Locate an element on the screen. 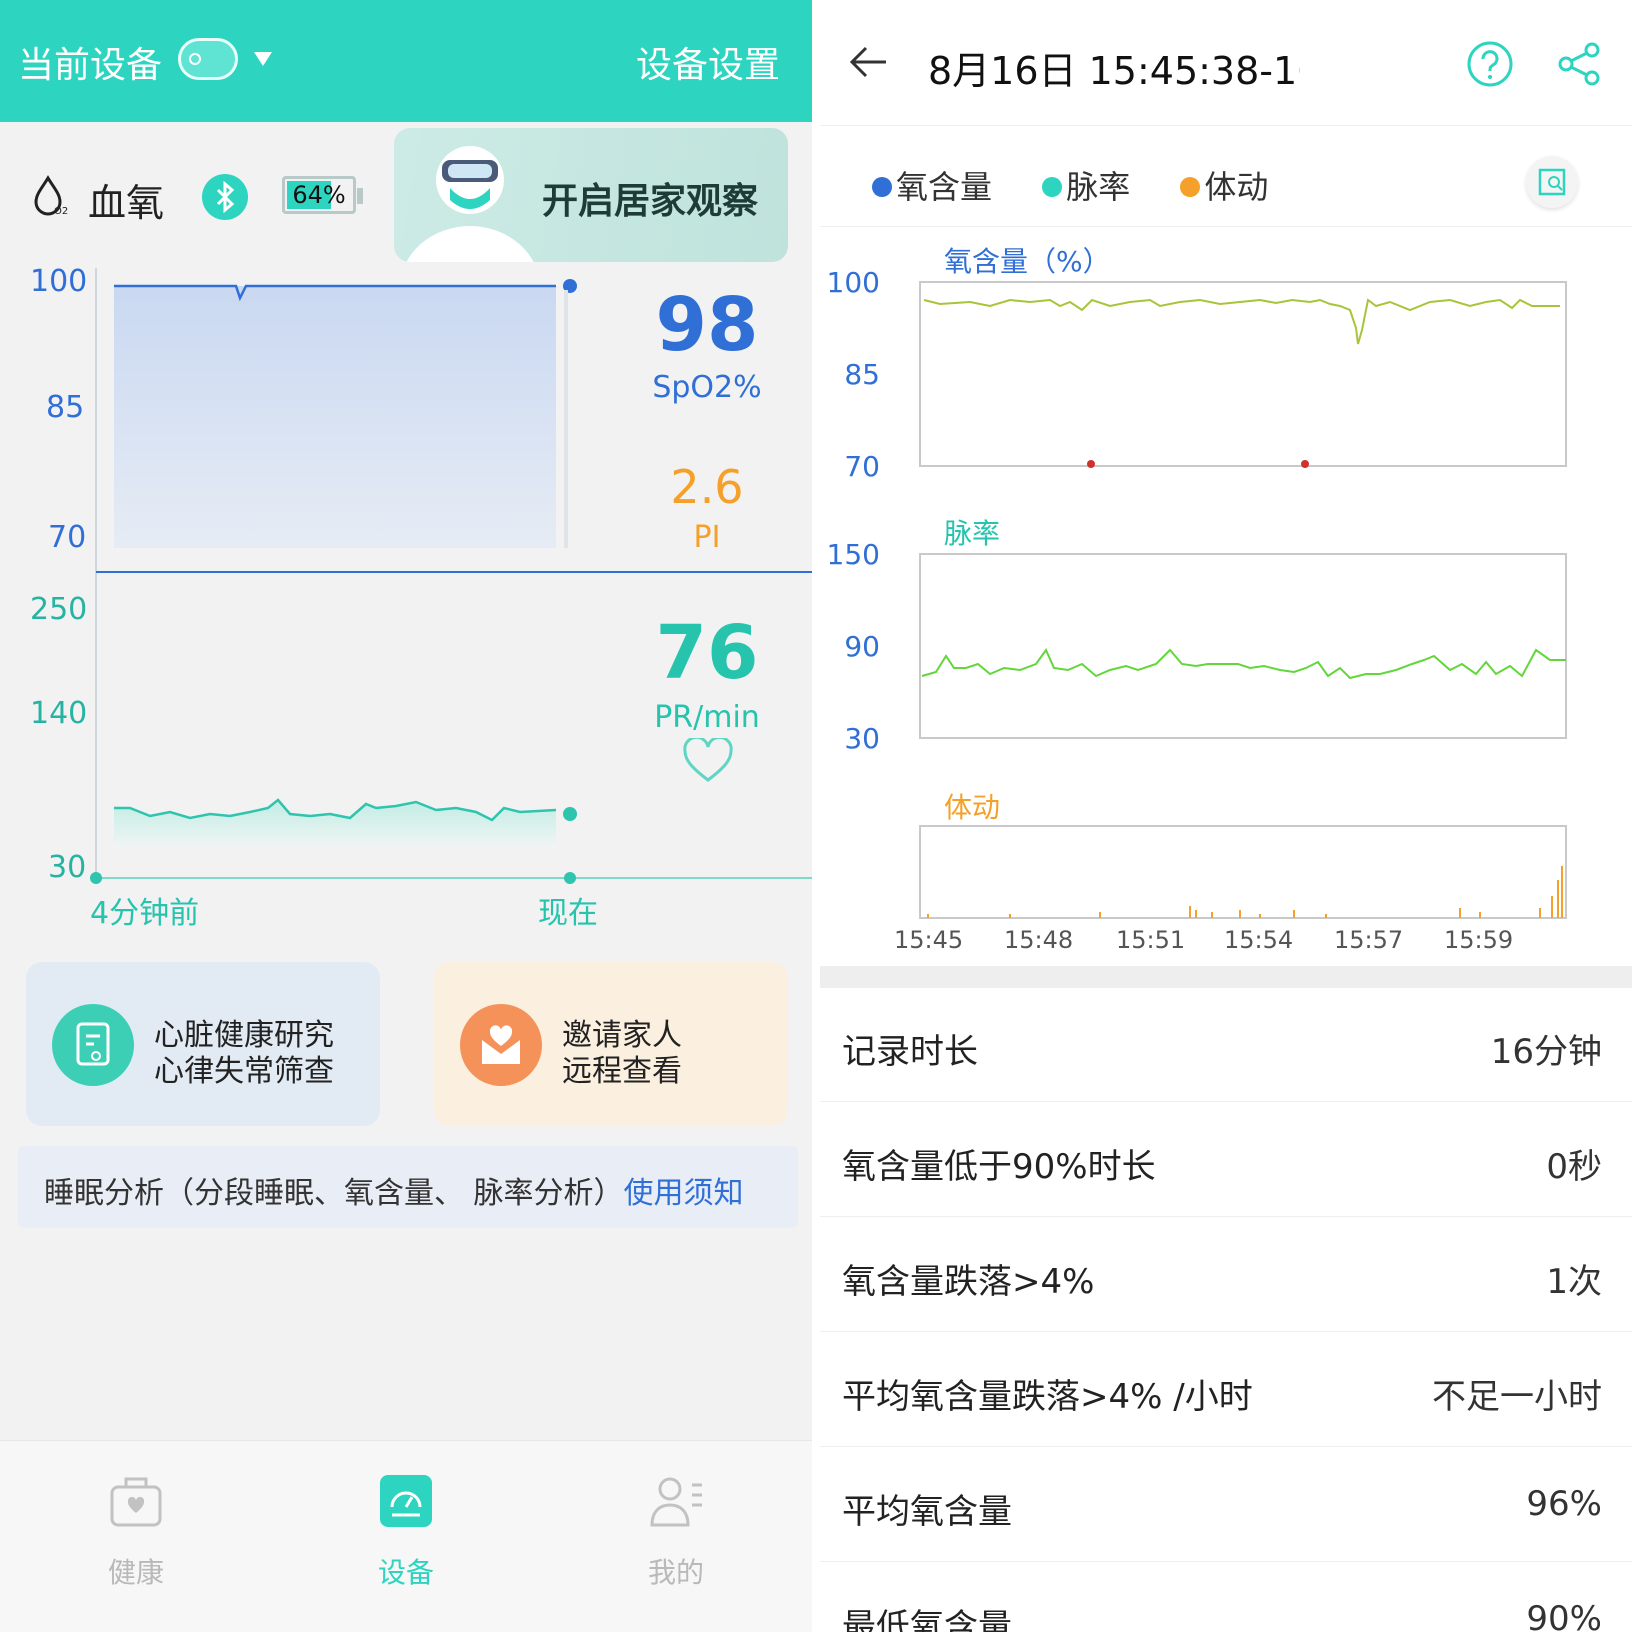 Image resolution: width=1632 pixels, height=1632 pixels. time-tick: 15:57 is located at coordinates (1369, 940).